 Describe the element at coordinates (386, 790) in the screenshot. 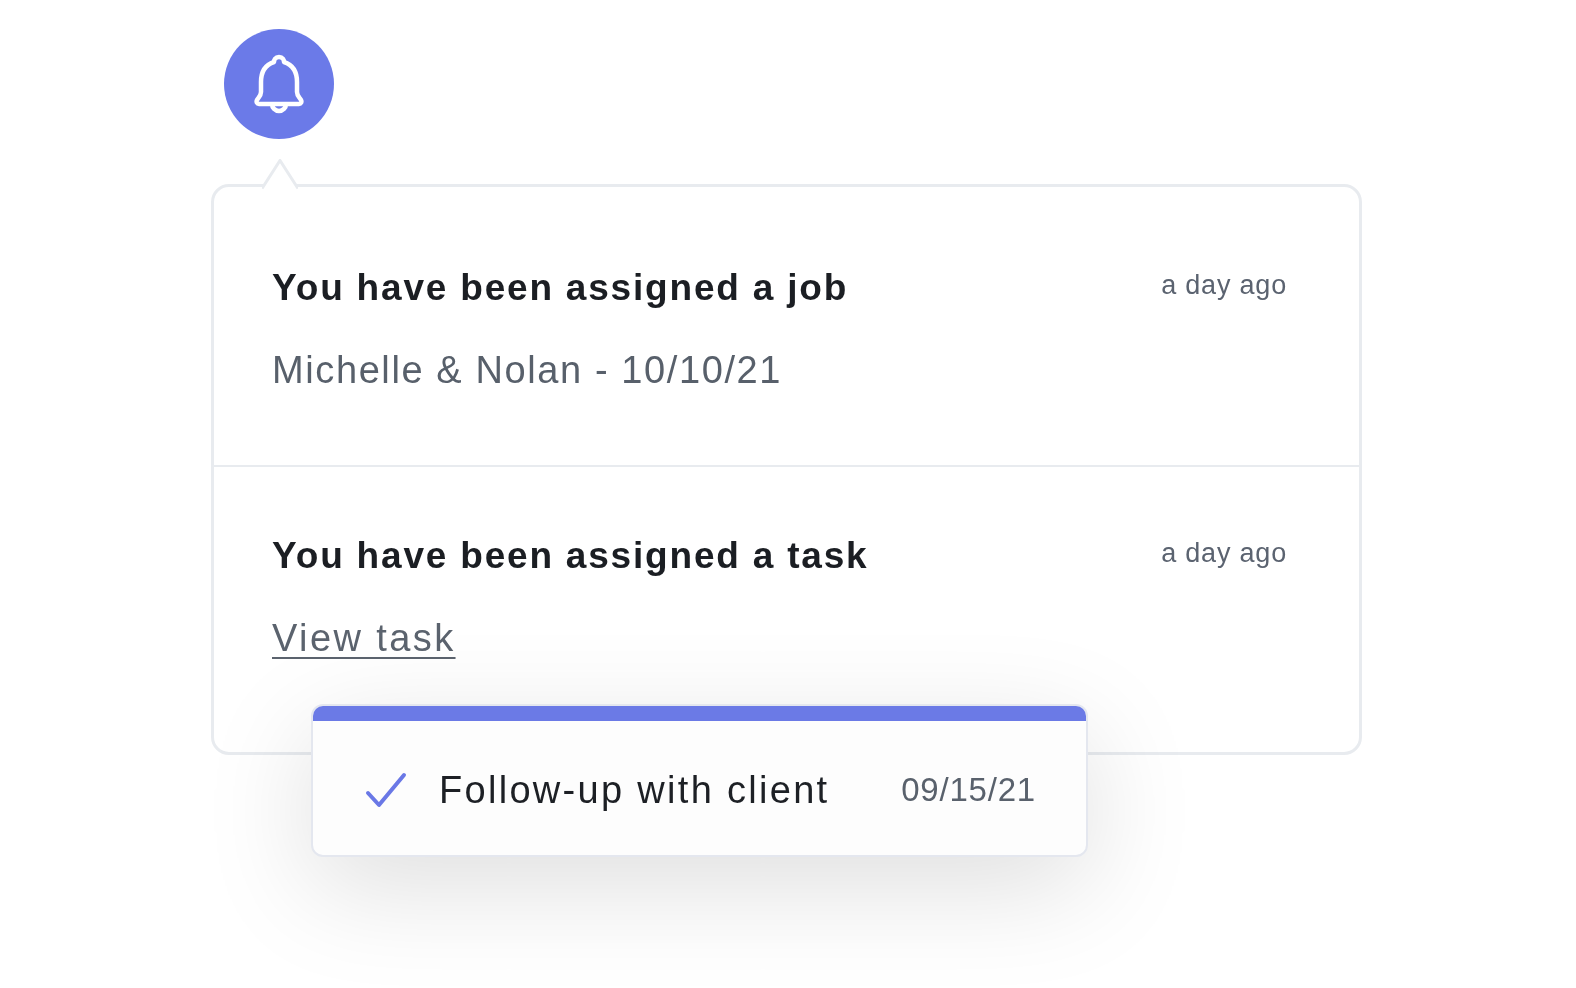

I see `check-icon` at that location.